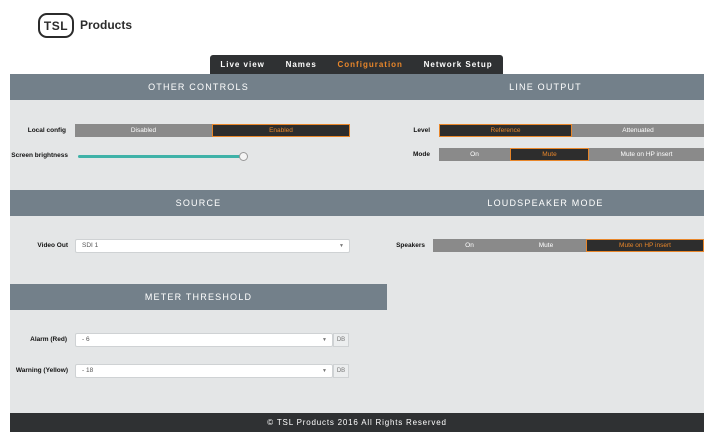  I want to click on section-header-loudspeaker-mode: LOUDSPEAKER MODE, so click(545, 203).